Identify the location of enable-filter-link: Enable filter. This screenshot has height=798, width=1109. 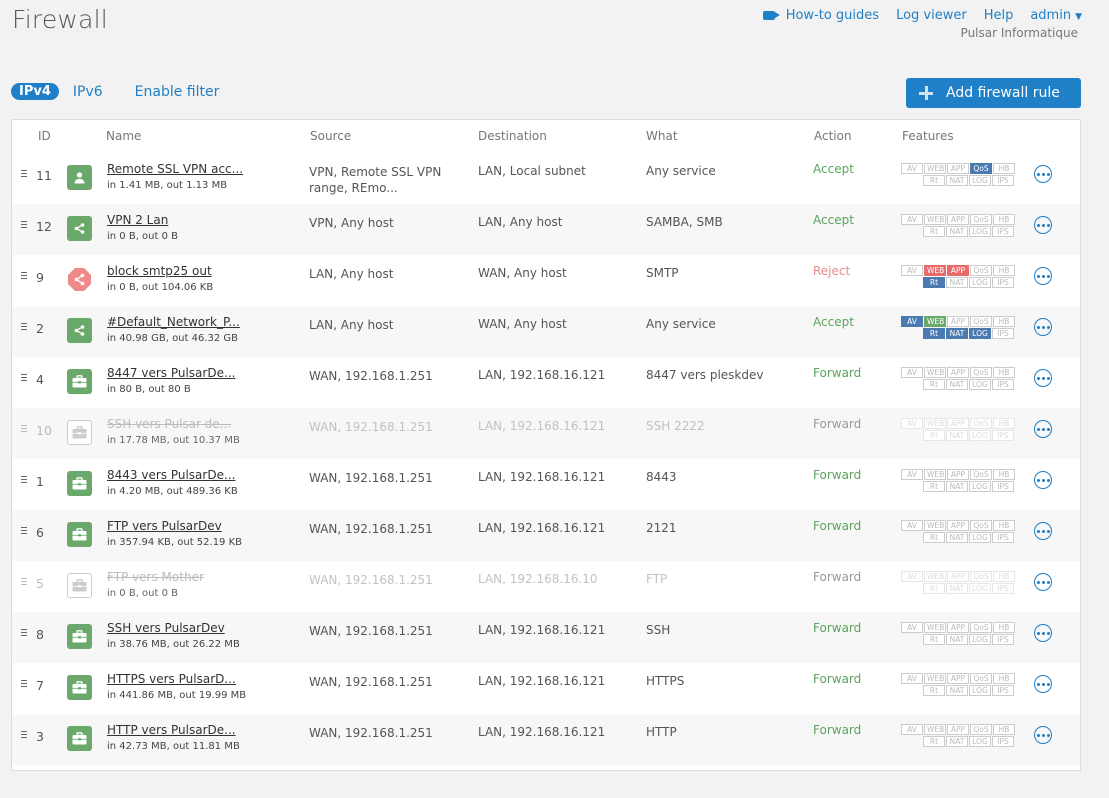
(177, 92).